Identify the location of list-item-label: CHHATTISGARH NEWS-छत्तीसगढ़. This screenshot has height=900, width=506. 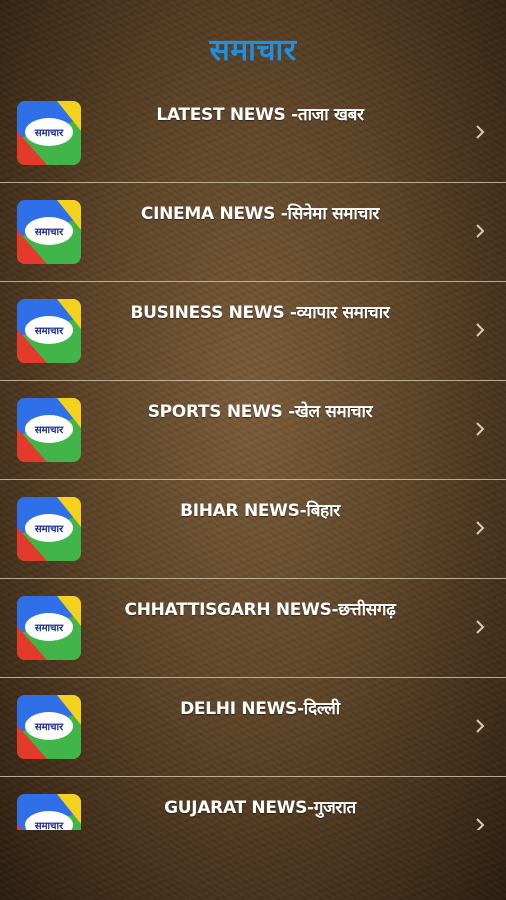
(260, 610).